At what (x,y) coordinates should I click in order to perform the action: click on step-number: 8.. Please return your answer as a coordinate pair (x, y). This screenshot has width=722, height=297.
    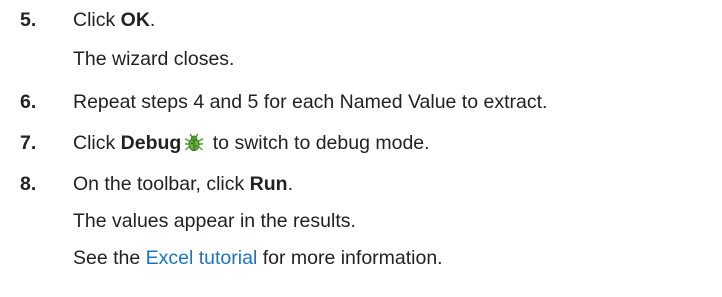
    Looking at the image, I should click on (28, 184).